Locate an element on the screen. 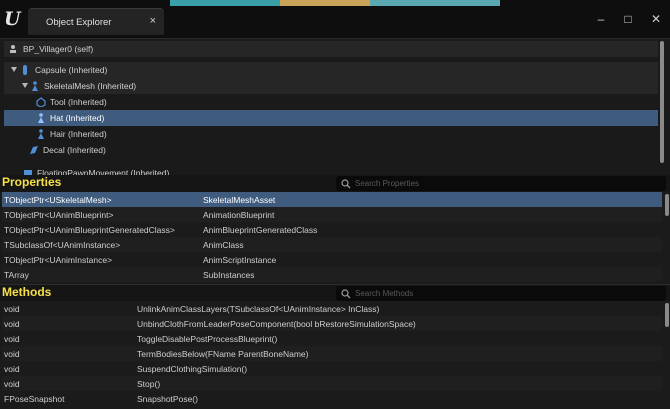 The width and height of the screenshot is (670, 409). property-name: AnimBlueprintGeneratedClass is located at coordinates (260, 230).